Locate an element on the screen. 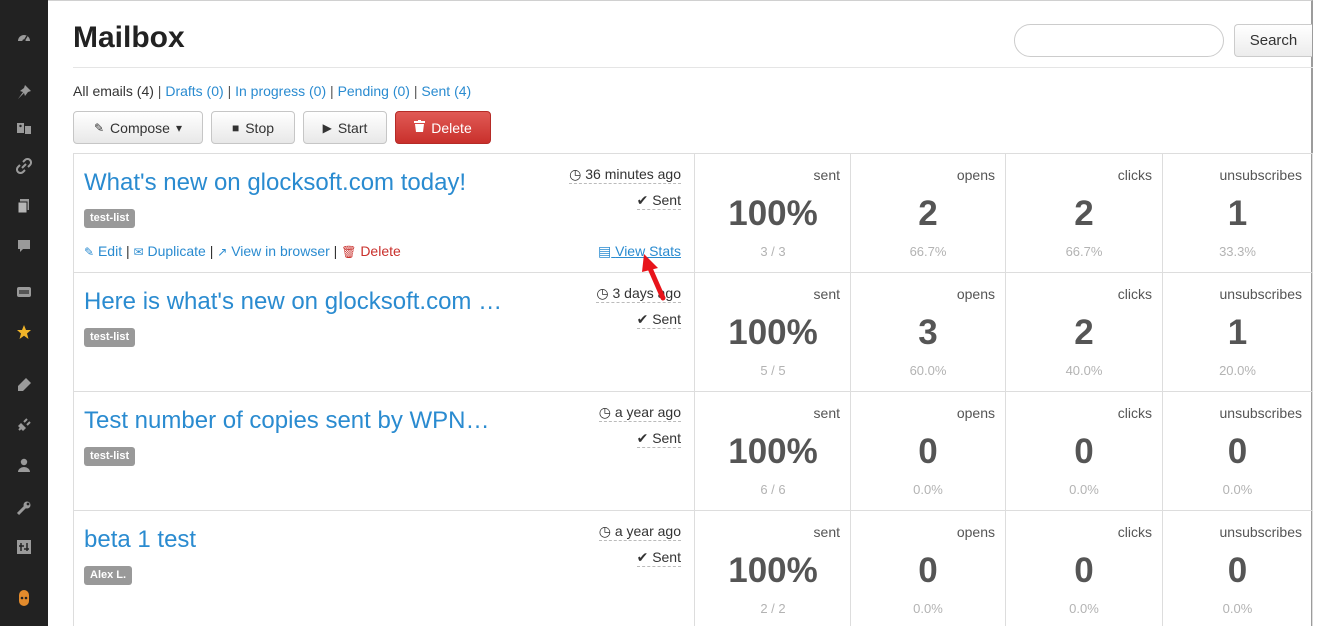 This screenshot has height=626, width=1318. media-icon is located at coordinates (24, 128).